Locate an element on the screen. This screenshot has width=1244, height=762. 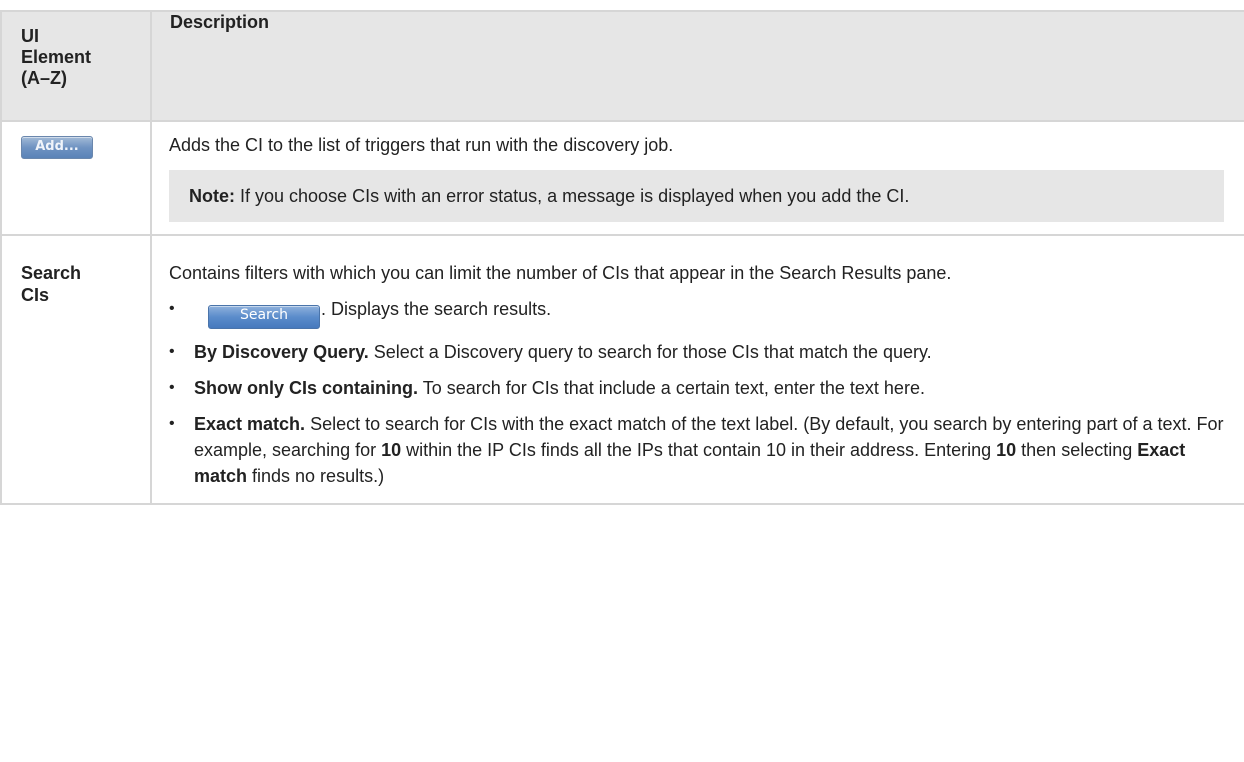
table-header-row: UI Element (A–Z) Description is located at coordinates (622, 66).